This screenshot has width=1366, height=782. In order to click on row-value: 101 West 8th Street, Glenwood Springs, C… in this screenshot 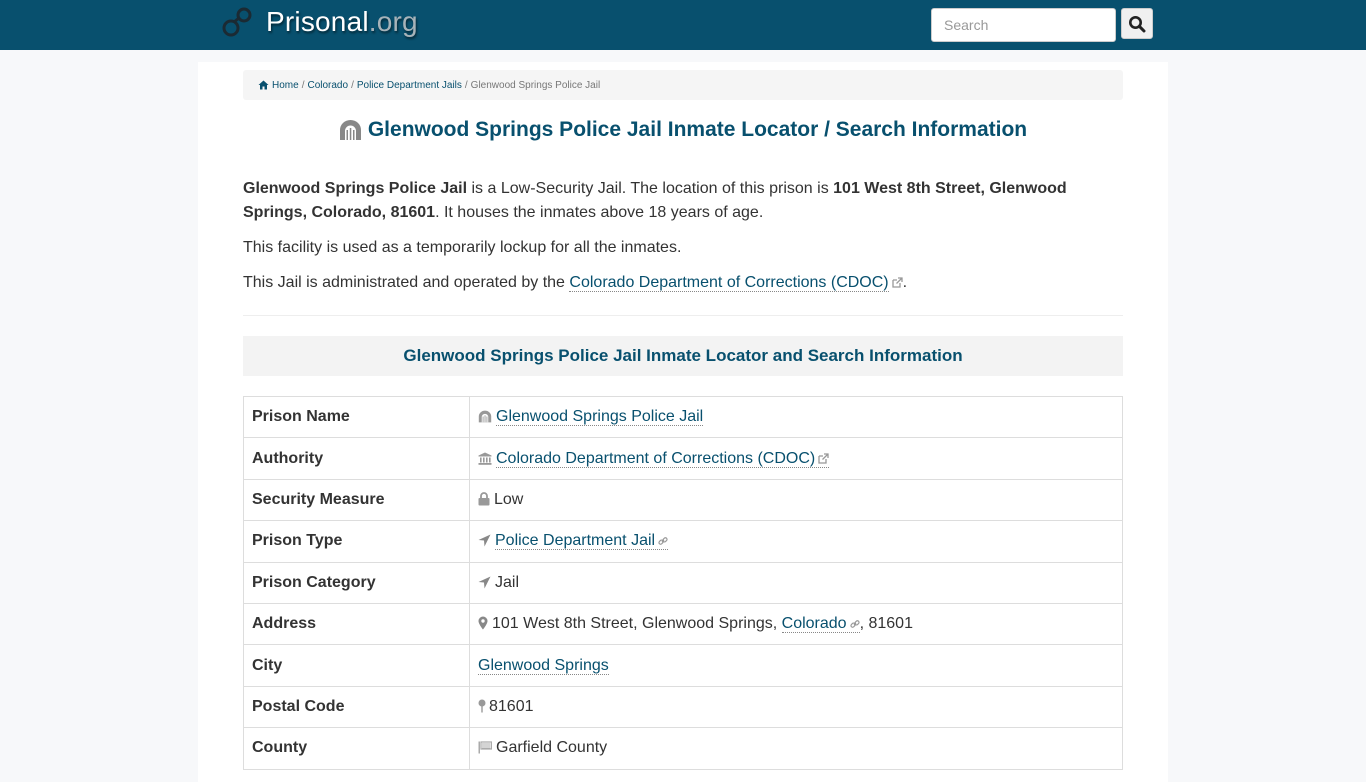, I will do `click(796, 624)`.